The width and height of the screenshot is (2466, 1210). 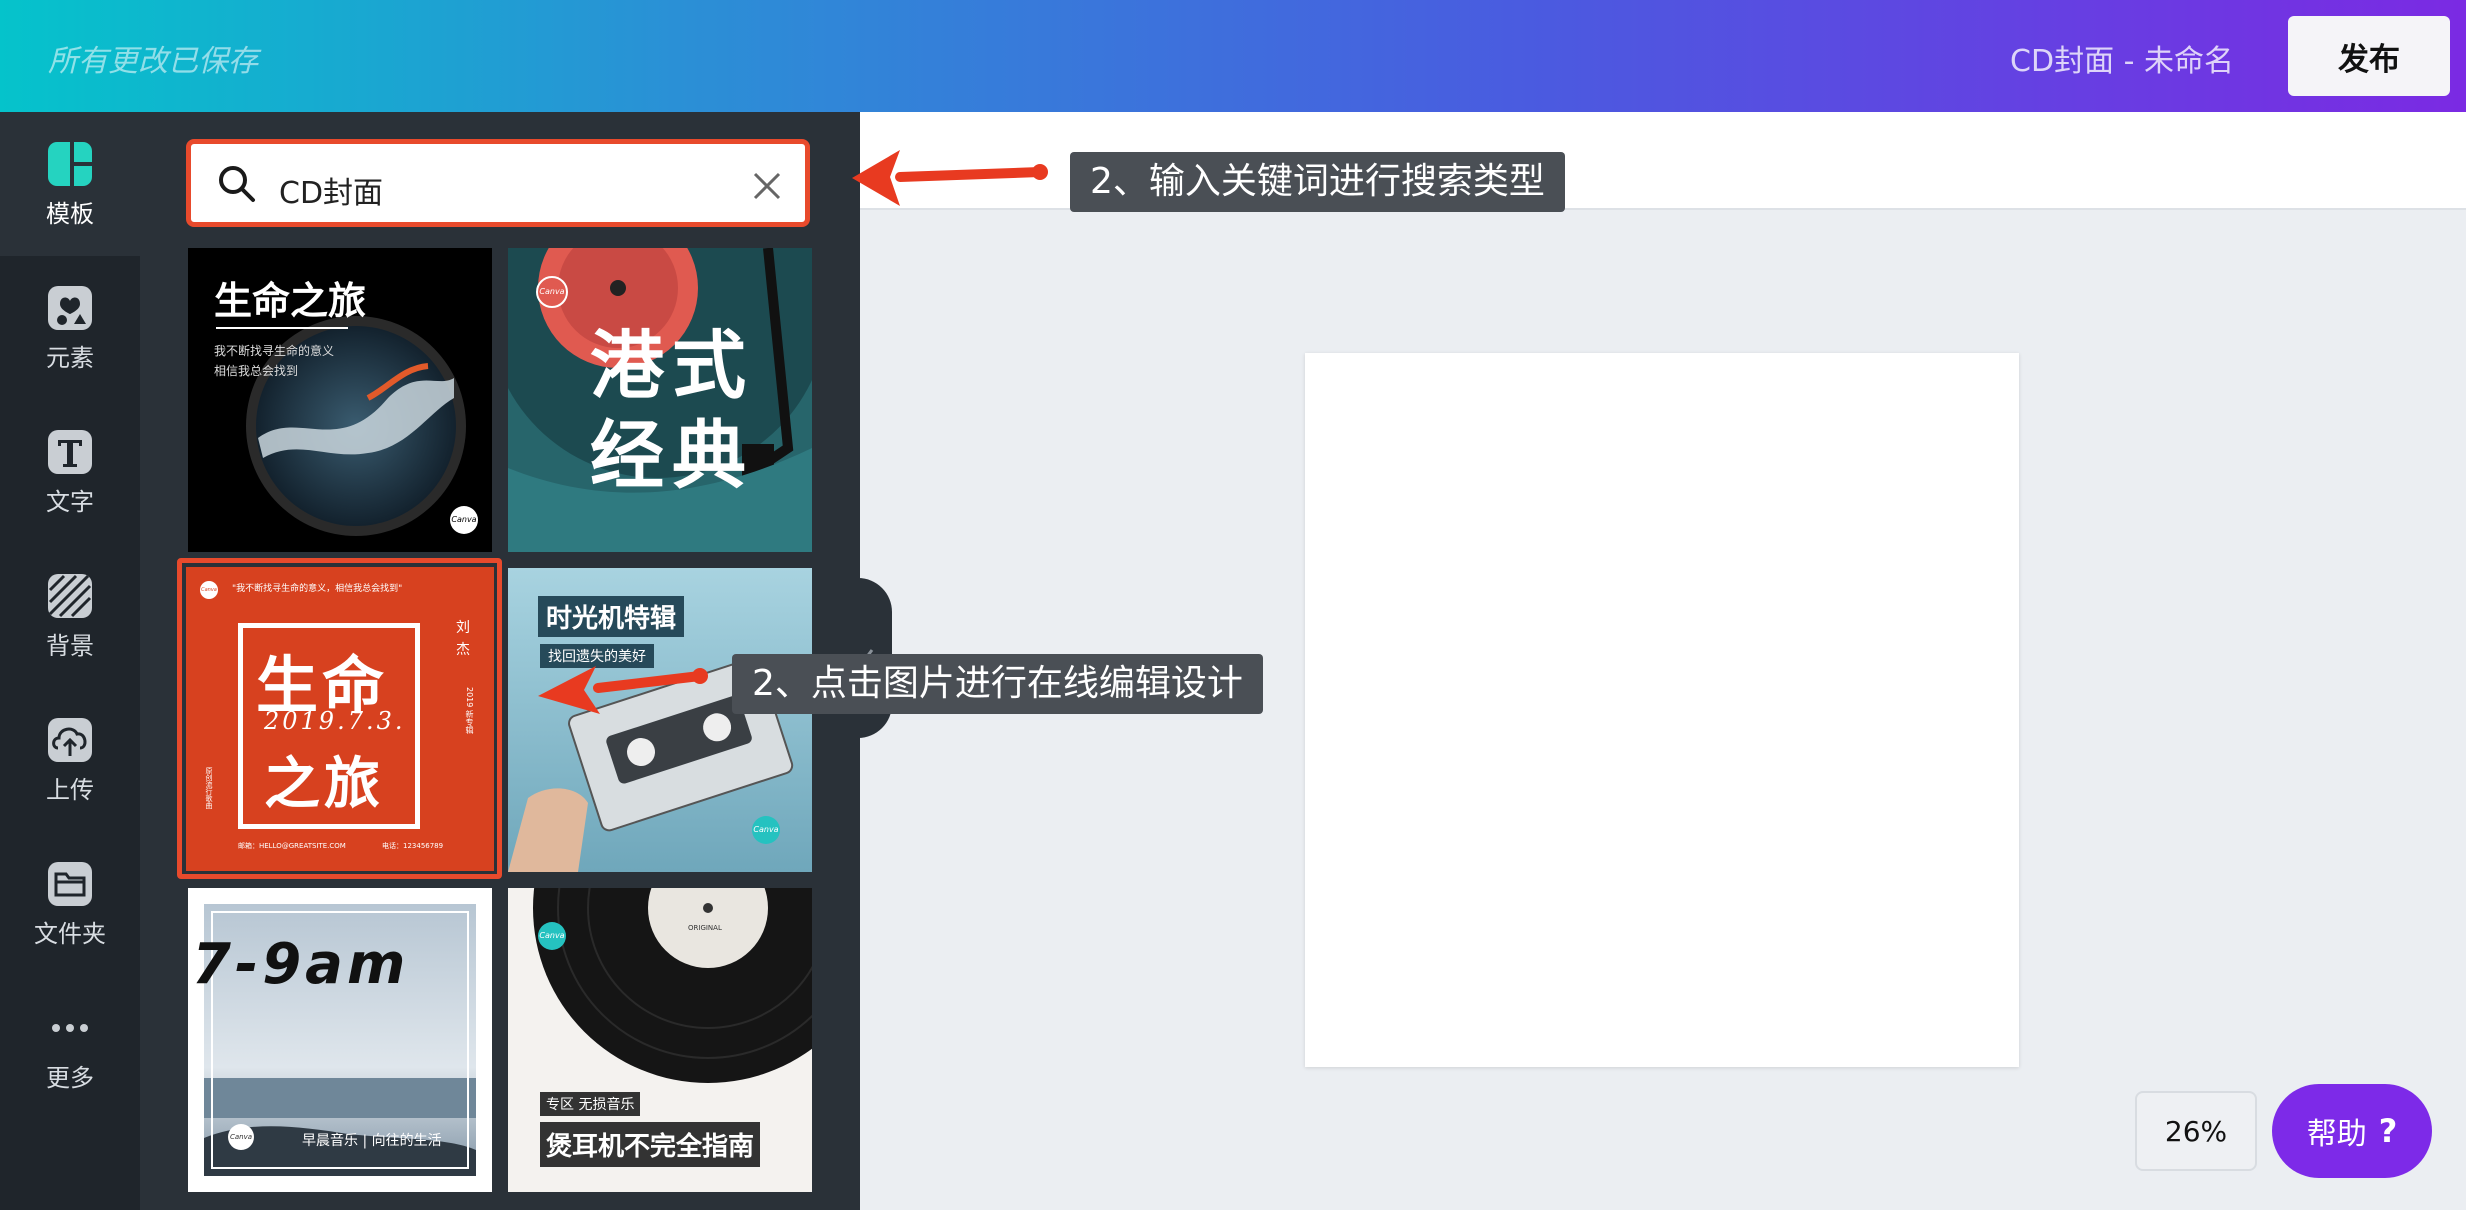 I want to click on annotation-search-tip: 2、输入关键词进行搜索类型, so click(x=1317, y=182).